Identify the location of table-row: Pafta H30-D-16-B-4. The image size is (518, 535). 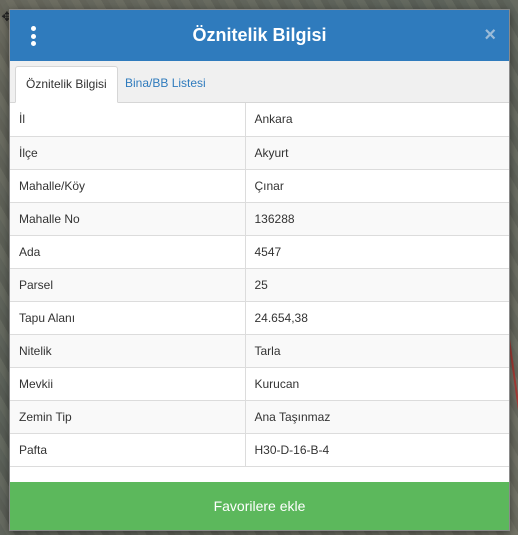
(259, 450).